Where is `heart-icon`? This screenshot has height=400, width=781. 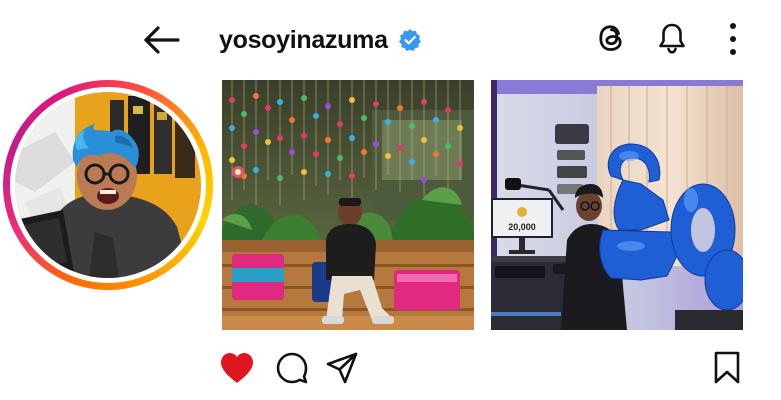 heart-icon is located at coordinates (237, 368).